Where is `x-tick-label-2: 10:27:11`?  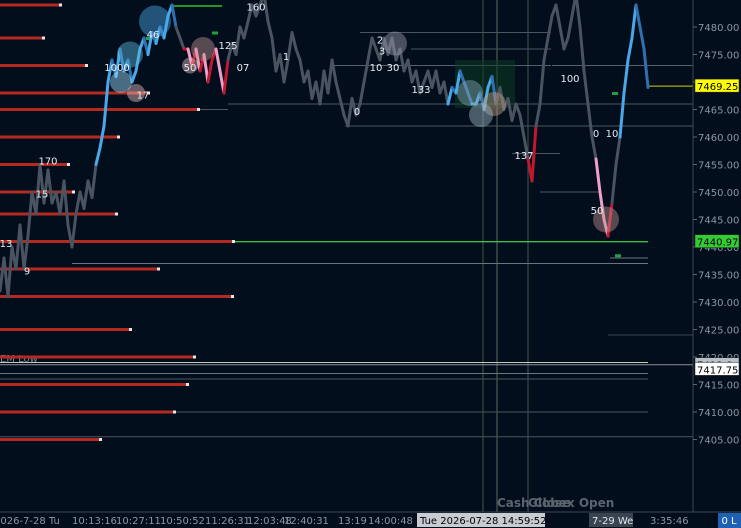 x-tick-label-2: 10:27:11 is located at coordinates (138, 521).